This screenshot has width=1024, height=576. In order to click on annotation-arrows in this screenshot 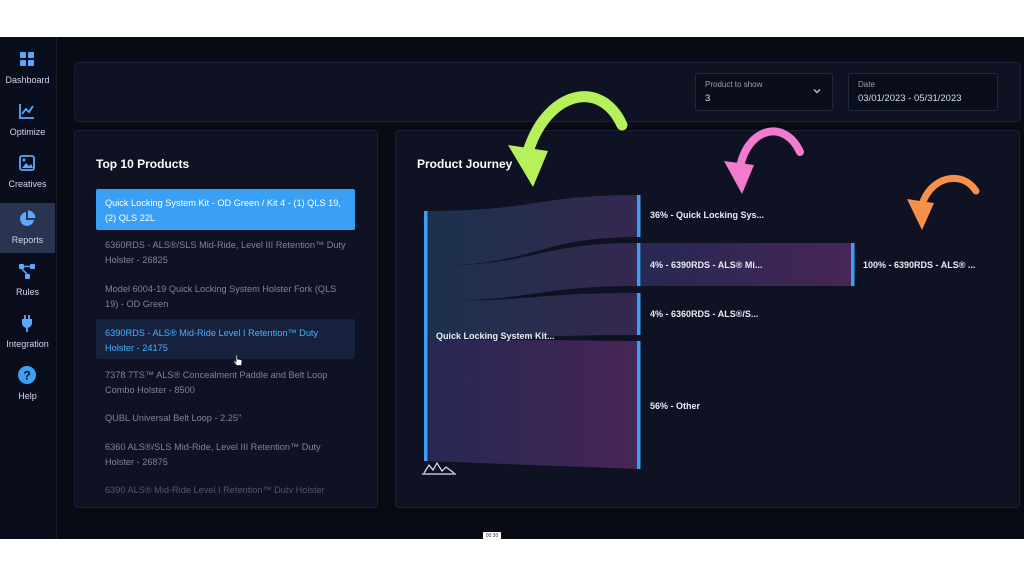, I will do `click(744, 160)`.